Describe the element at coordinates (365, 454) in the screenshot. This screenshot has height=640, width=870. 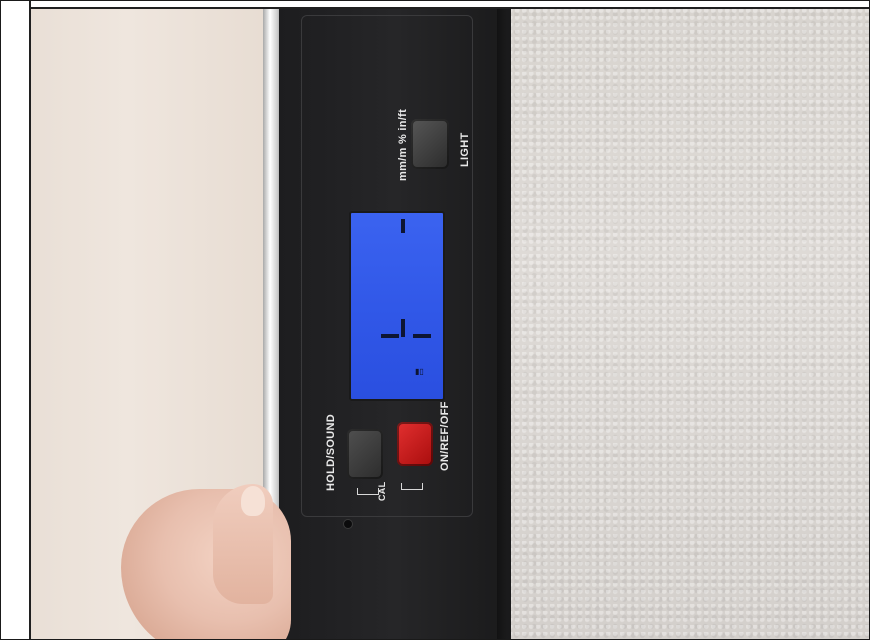
I see `hold-sound-button` at that location.